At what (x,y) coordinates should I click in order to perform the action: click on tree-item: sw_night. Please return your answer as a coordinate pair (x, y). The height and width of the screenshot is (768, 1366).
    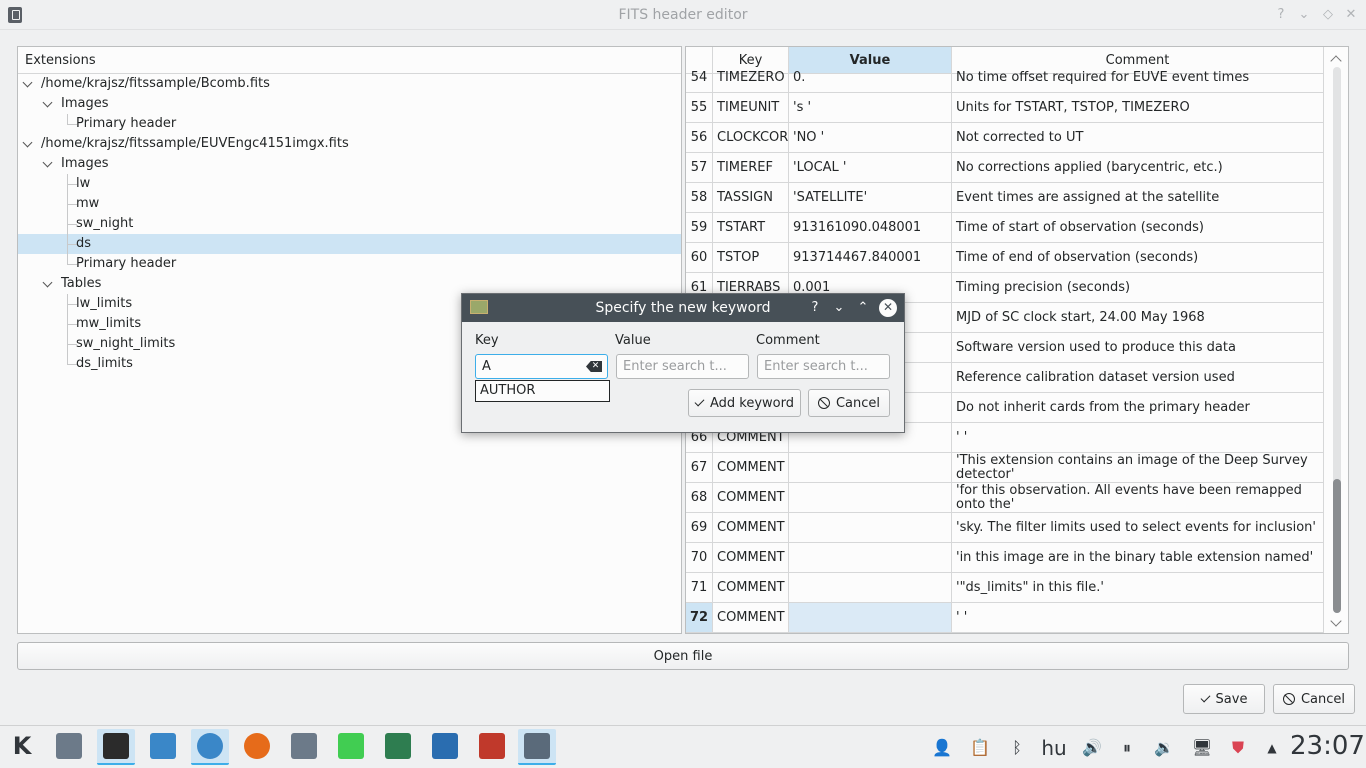
    Looking at the image, I should click on (349, 224).